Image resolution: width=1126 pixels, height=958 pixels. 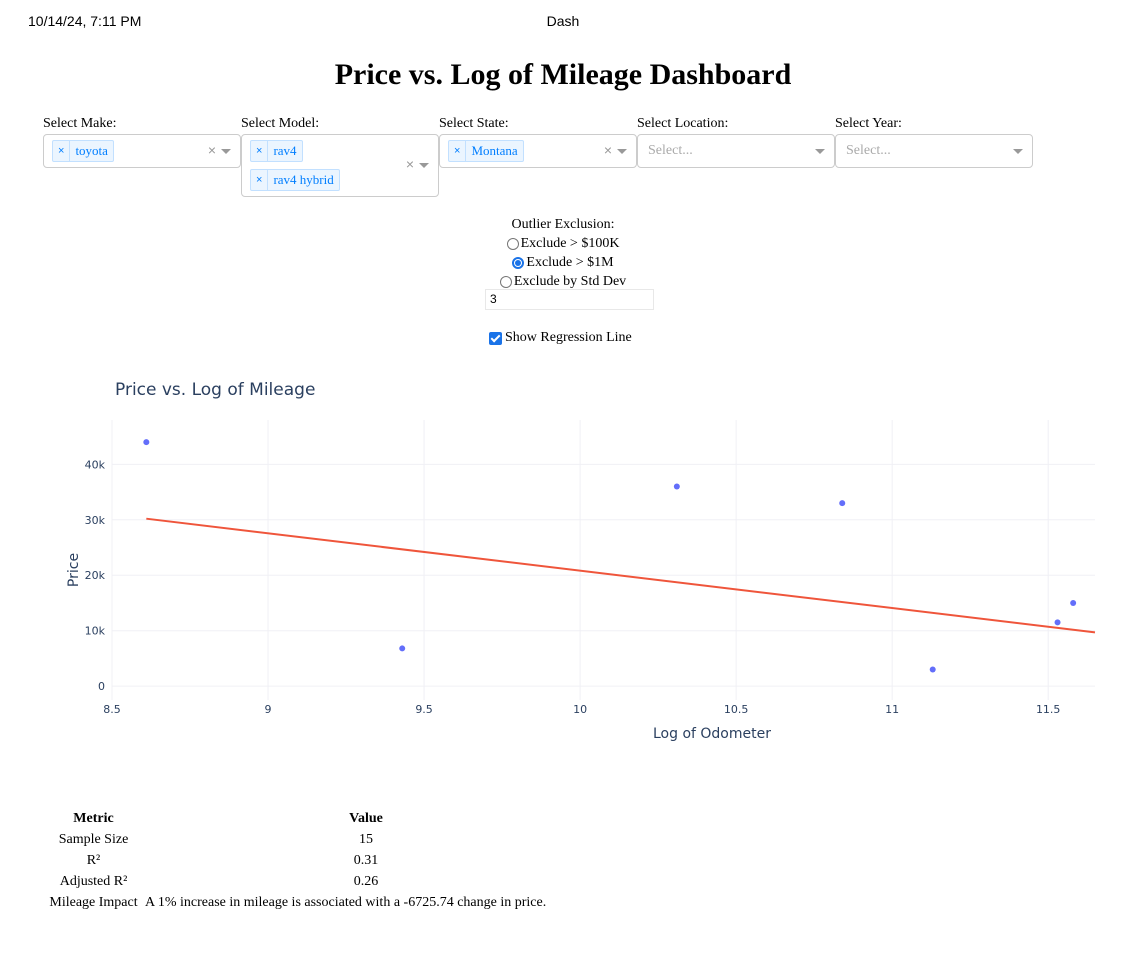 I want to click on x-tick-label: 11, so click(x=892, y=709).